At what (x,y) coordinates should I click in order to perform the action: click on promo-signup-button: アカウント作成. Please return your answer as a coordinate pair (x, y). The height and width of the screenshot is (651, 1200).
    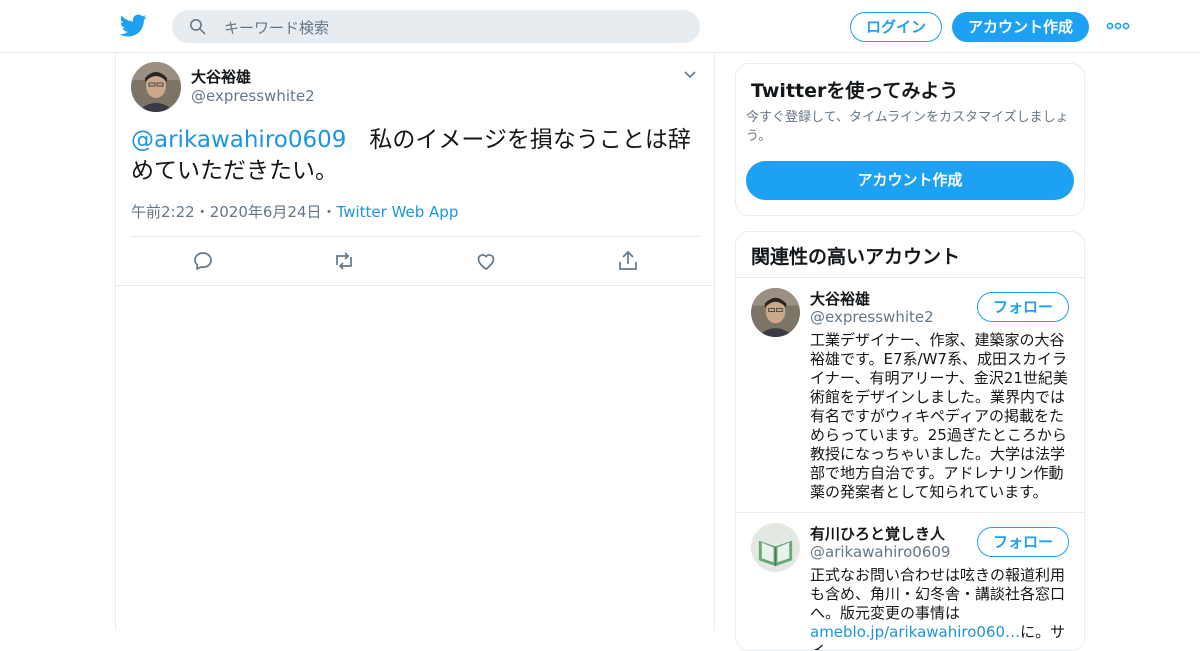
    Looking at the image, I should click on (910, 180).